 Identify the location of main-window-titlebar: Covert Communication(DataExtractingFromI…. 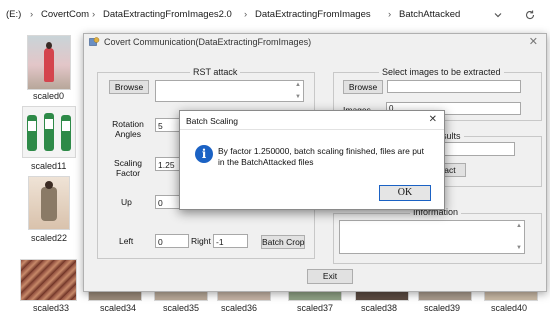
(315, 42).